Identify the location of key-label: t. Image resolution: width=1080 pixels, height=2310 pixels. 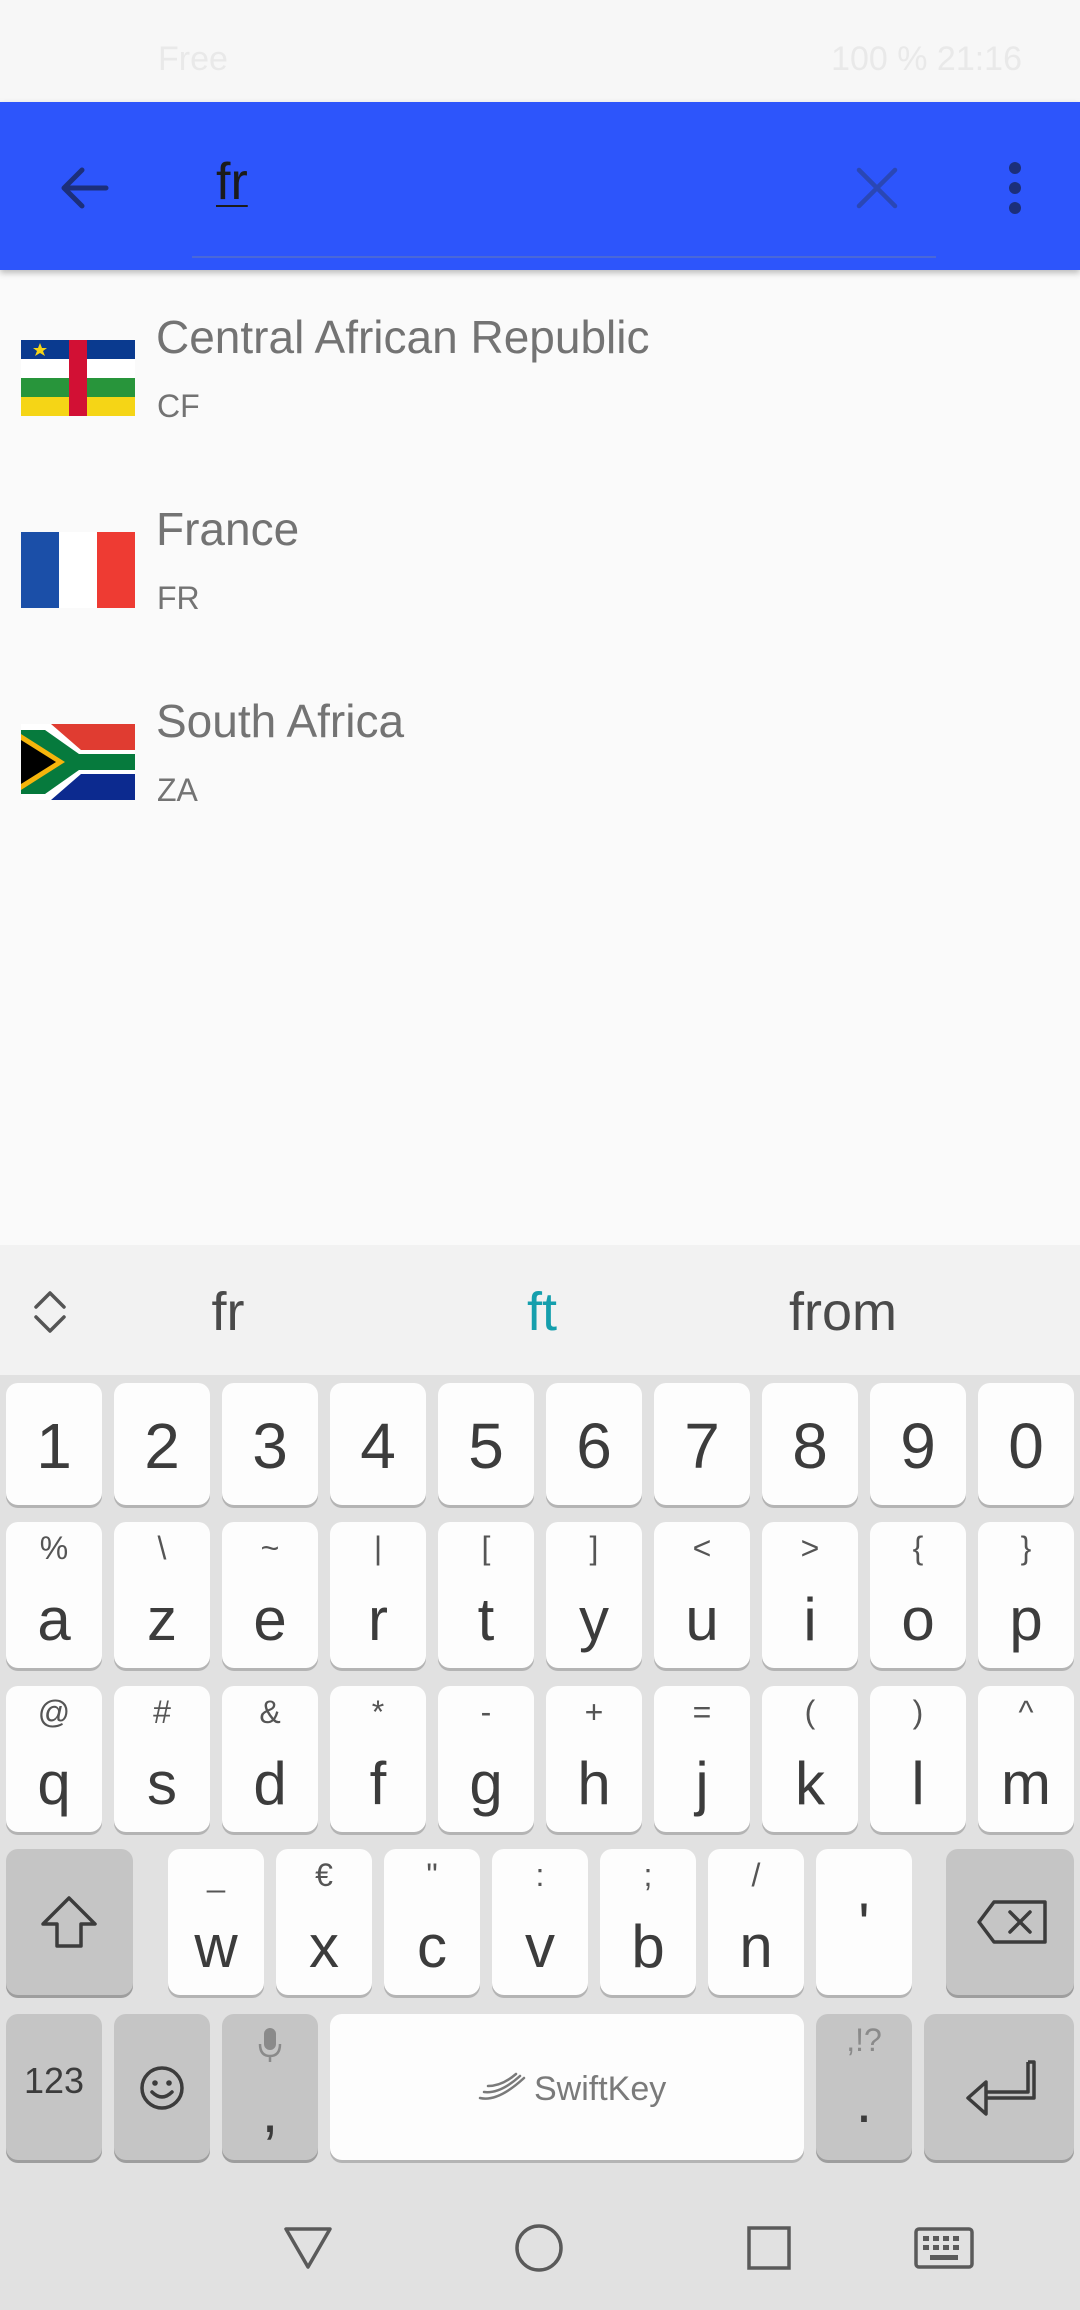
(486, 1619).